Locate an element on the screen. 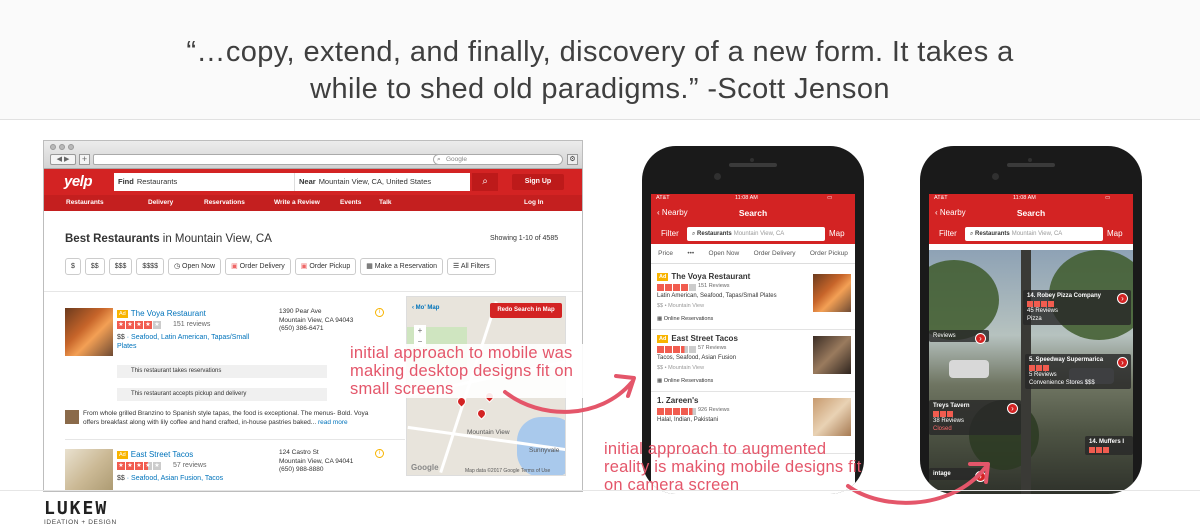 This screenshot has width=1200, height=532. browser-chrome: ◀ ▶ + ⌕ Google ⚙ is located at coordinates (313, 155).